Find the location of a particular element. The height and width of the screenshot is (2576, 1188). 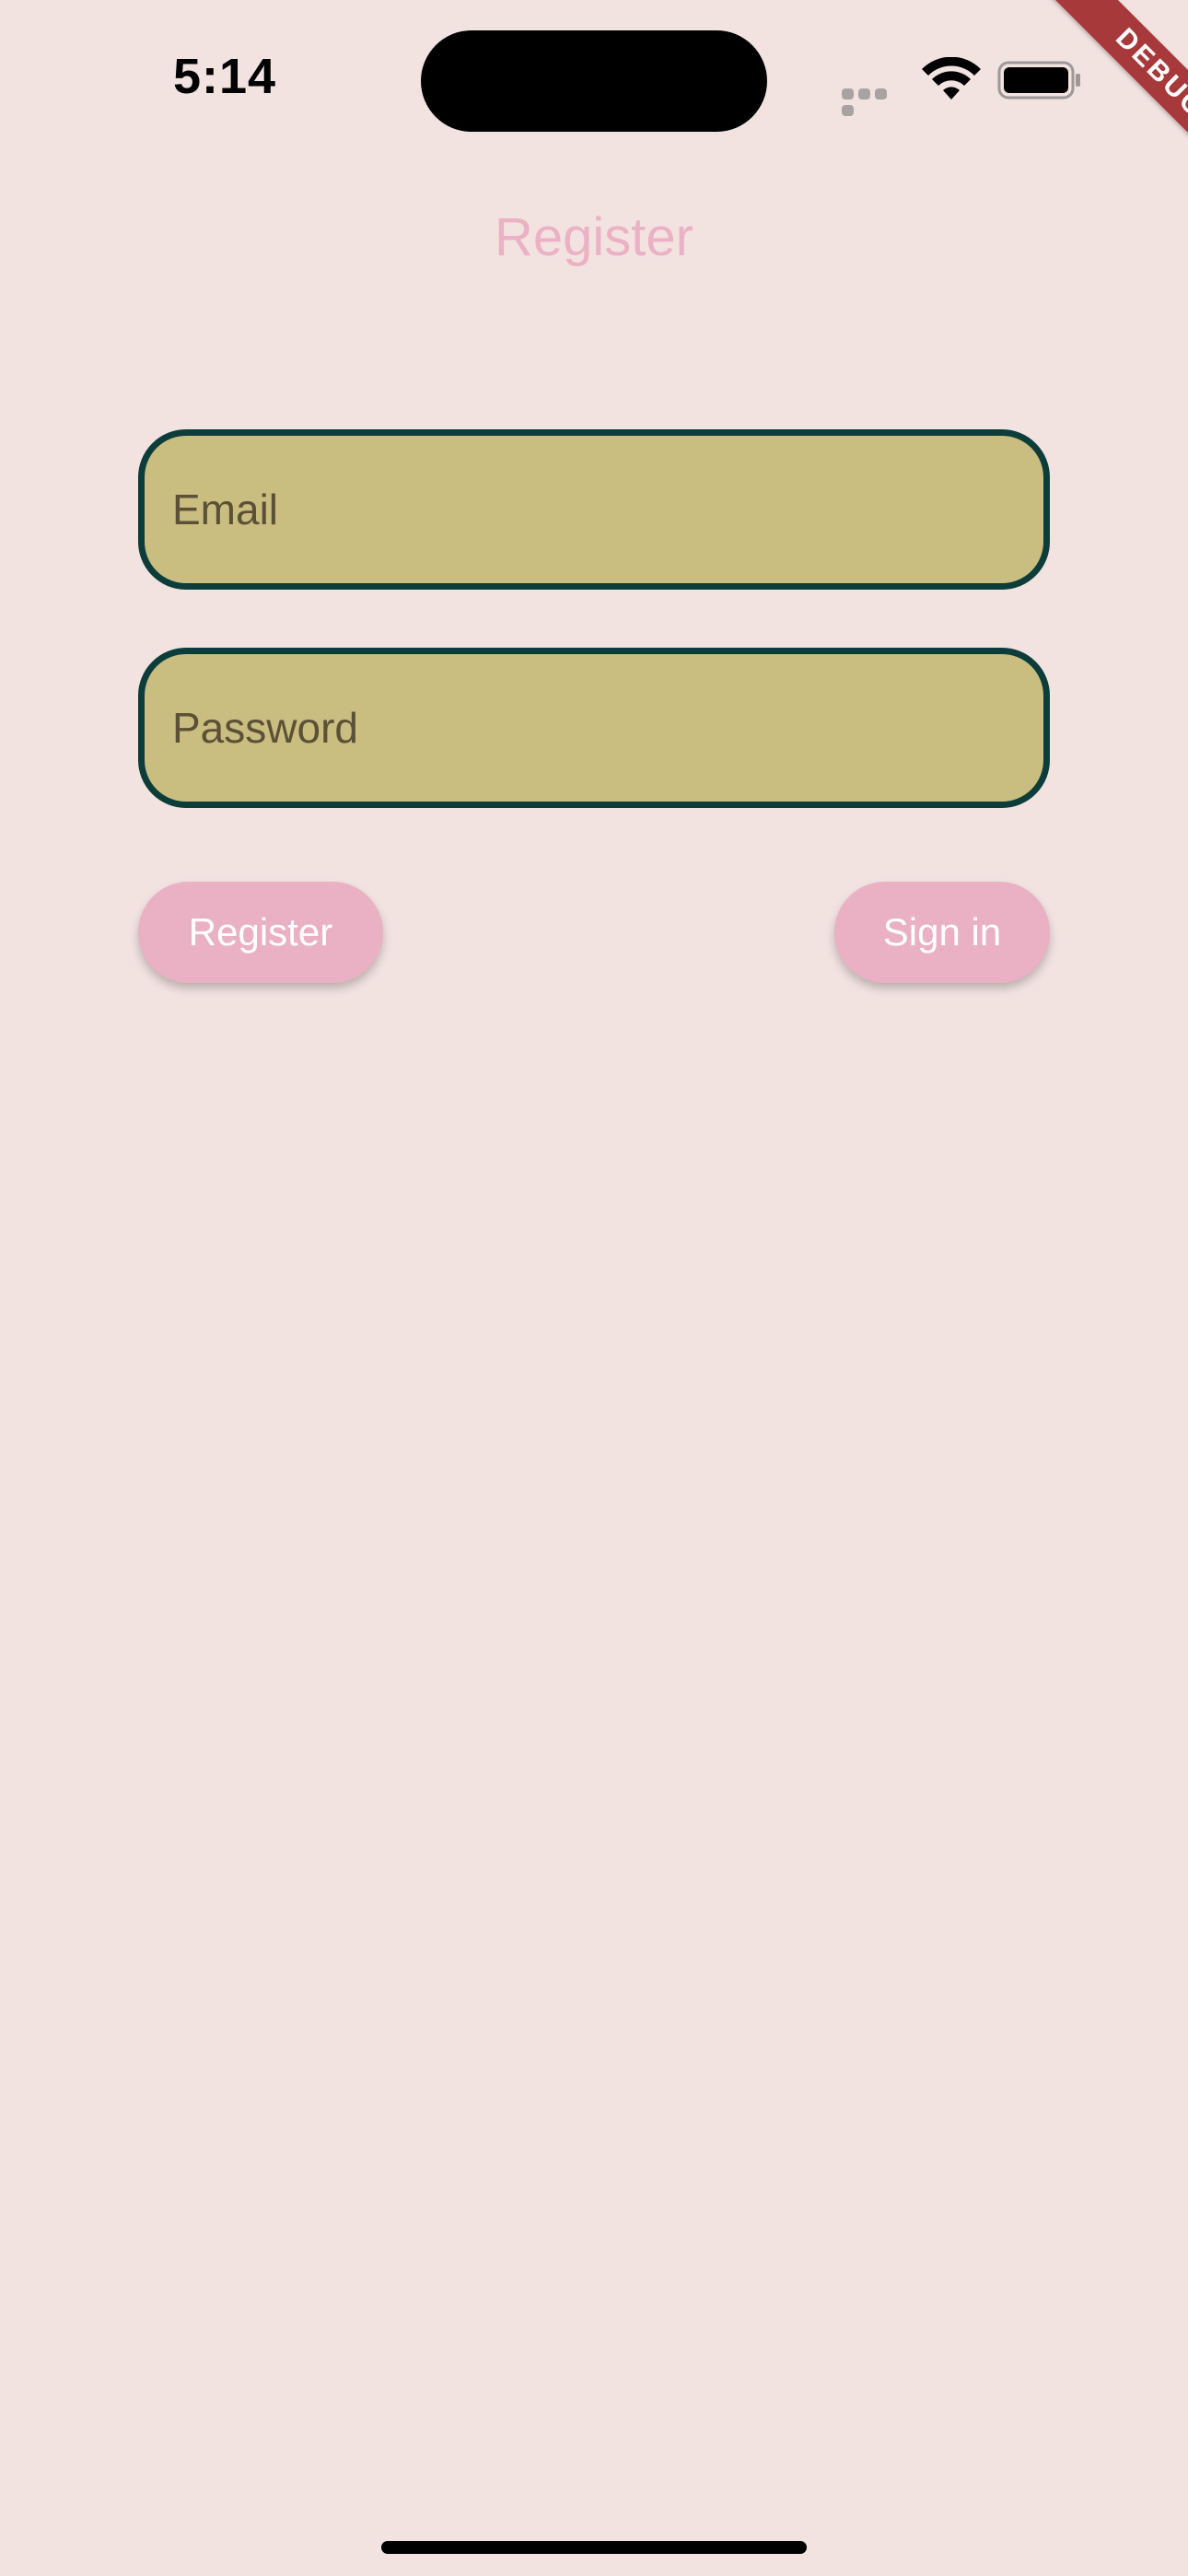

password-field-container is located at coordinates (594, 728).